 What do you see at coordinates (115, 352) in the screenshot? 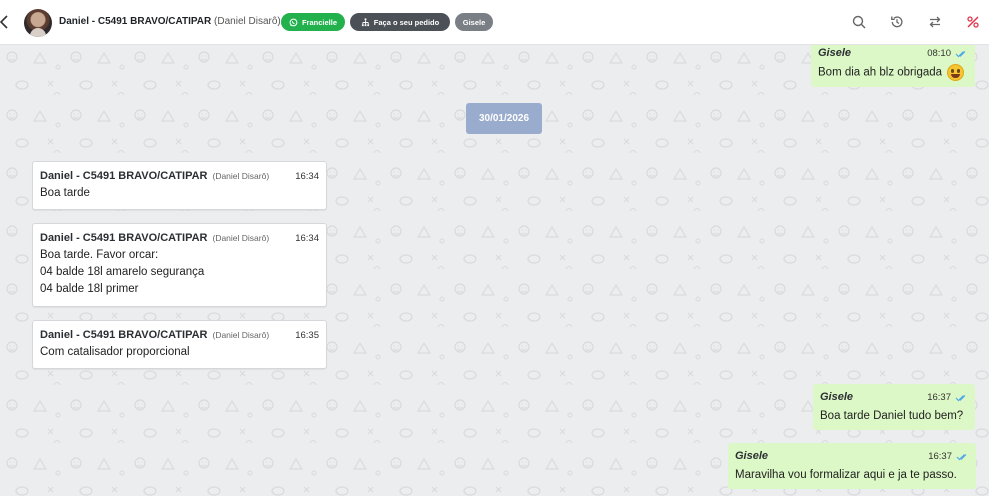
I see `message-text: Com catalisador proporcional` at bounding box center [115, 352].